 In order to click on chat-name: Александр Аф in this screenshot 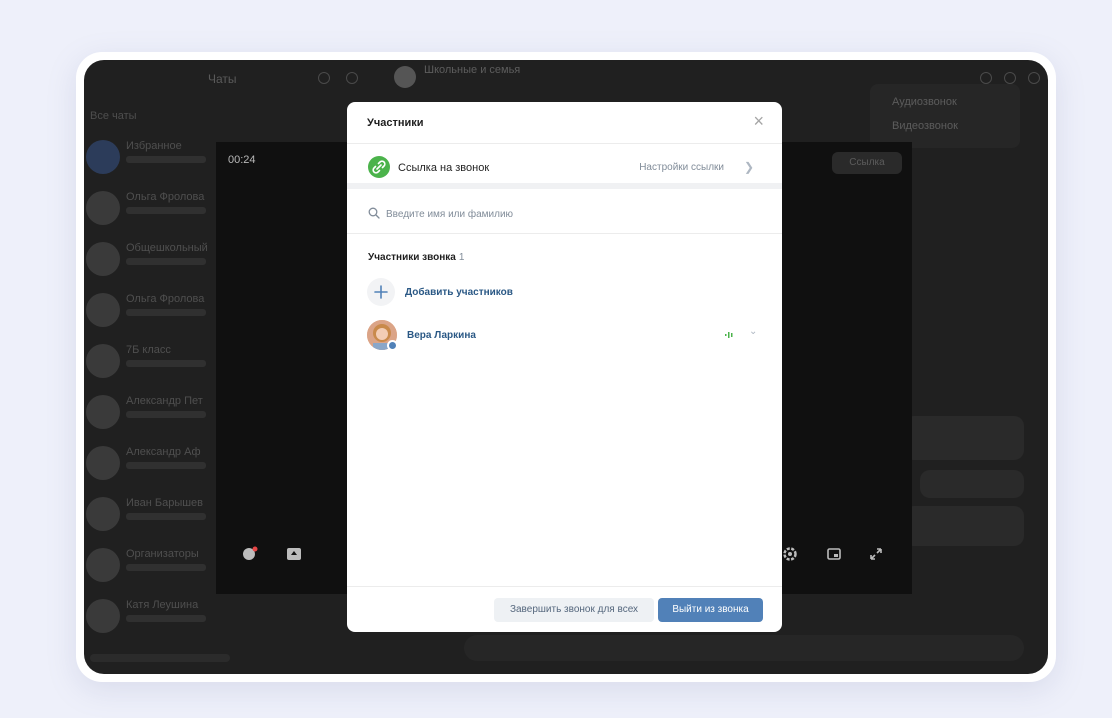, I will do `click(163, 452)`.